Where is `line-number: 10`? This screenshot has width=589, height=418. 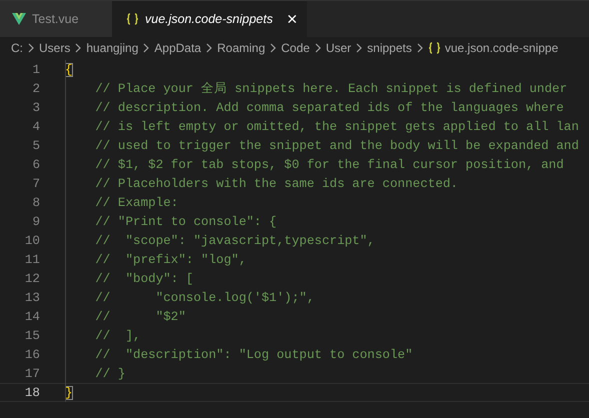 line-number: 10 is located at coordinates (32, 241).